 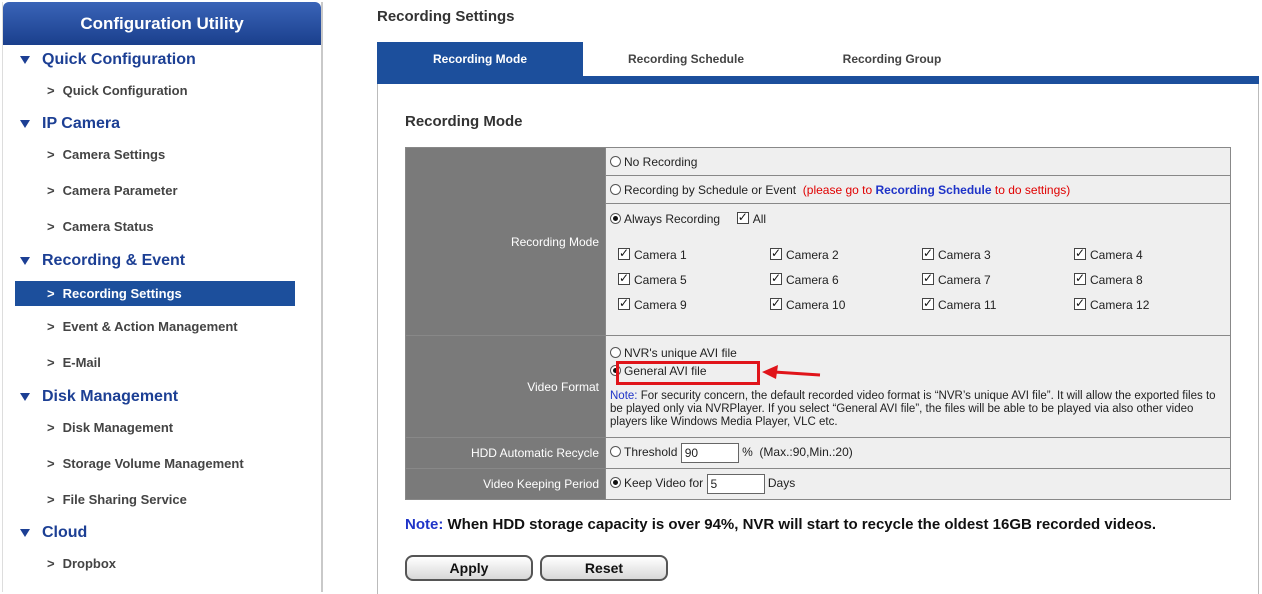 I want to click on row-keeping-period: Keep Video for 5 Days, so click(x=918, y=484).